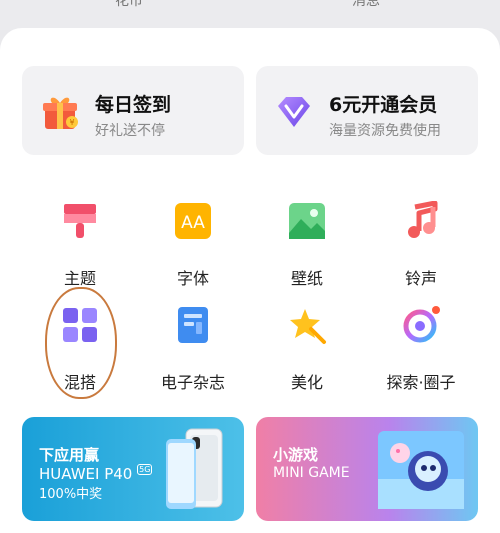  I want to click on grid-item-beautify: 美化, so click(307, 349).